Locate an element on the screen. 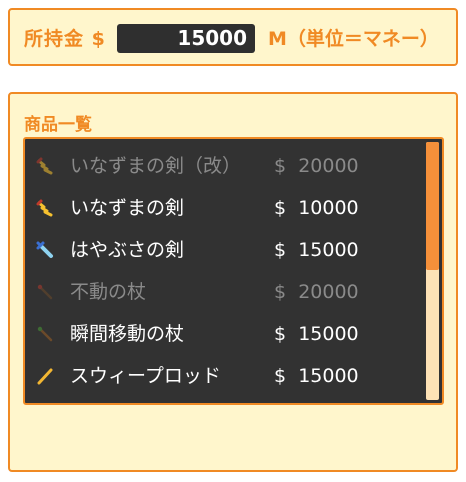 The width and height of the screenshot is (466, 482). item-price: $ 10000 is located at coordinates (316, 208).